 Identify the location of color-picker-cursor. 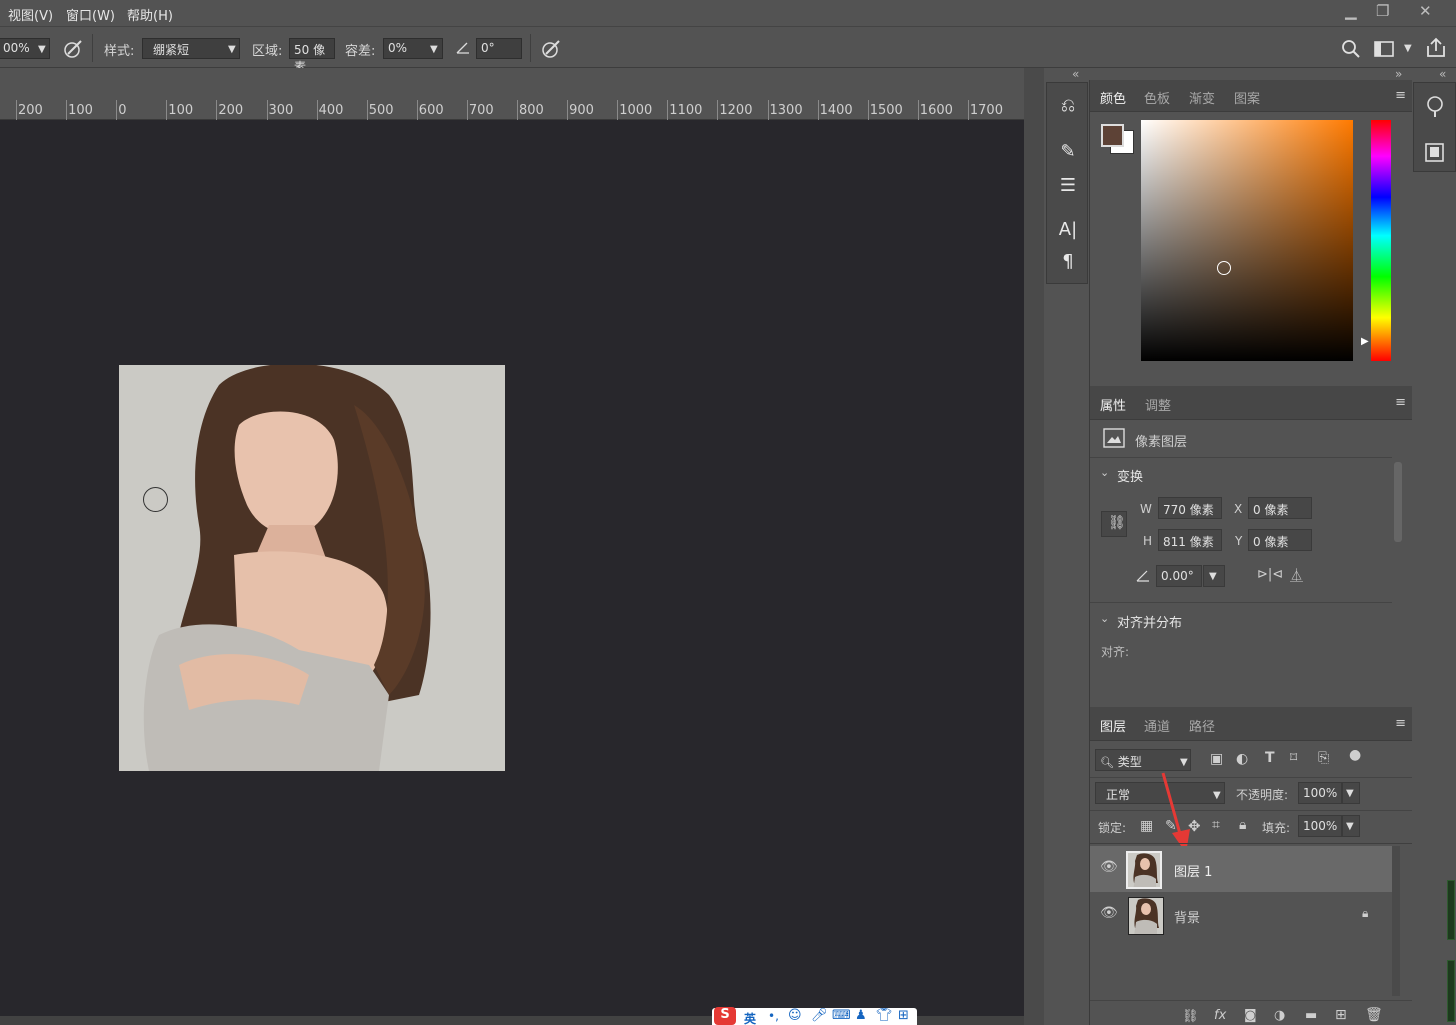
(1224, 268).